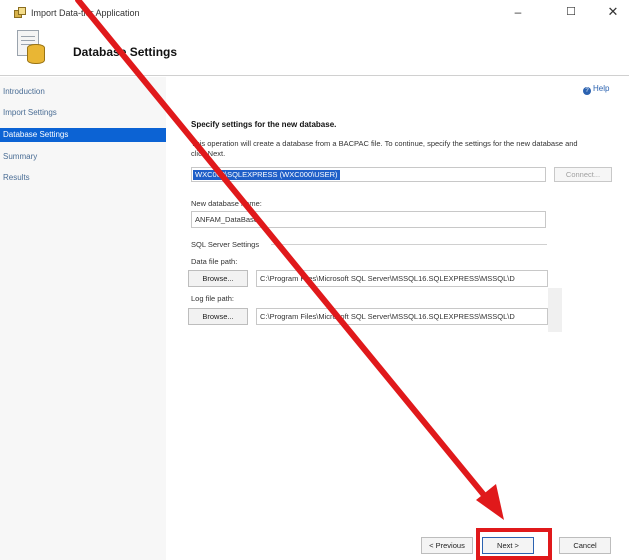 Image resolution: width=629 pixels, height=560 pixels. I want to click on section-heading: Specify settings for the new database., so click(264, 124).